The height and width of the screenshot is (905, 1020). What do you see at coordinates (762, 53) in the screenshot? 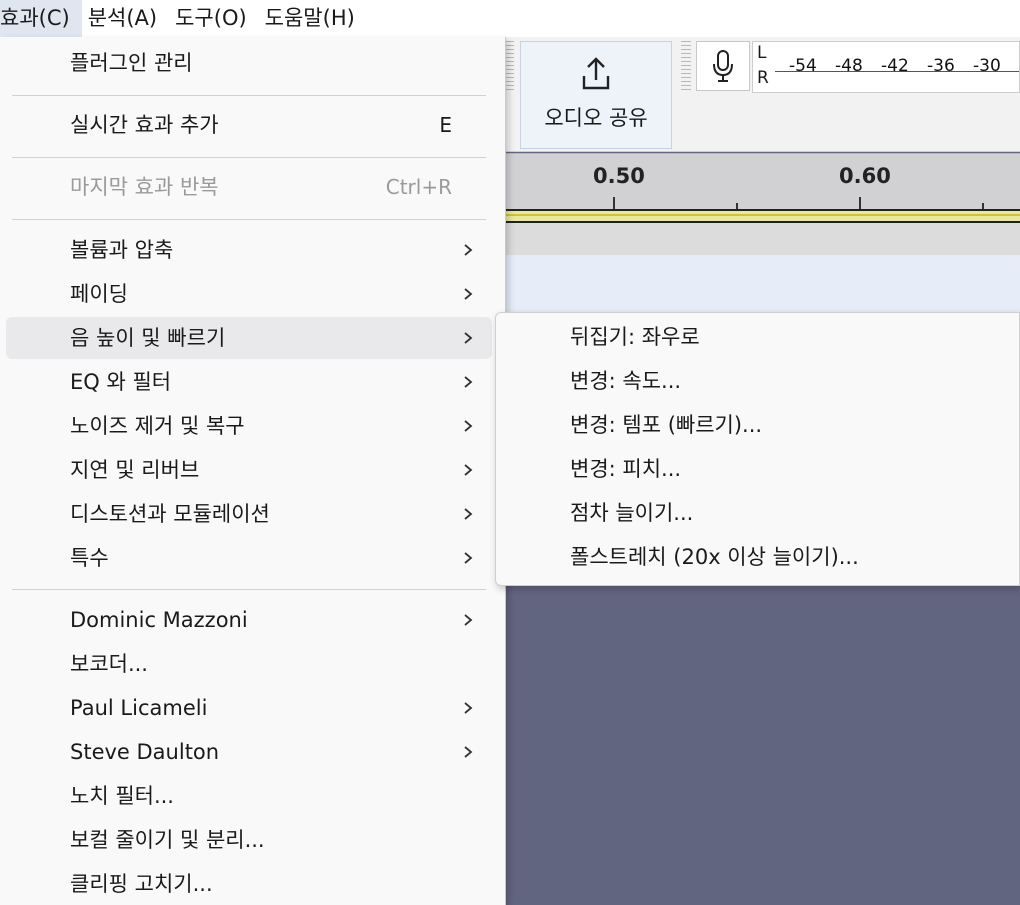
I see `meter-channel-left: L` at bounding box center [762, 53].